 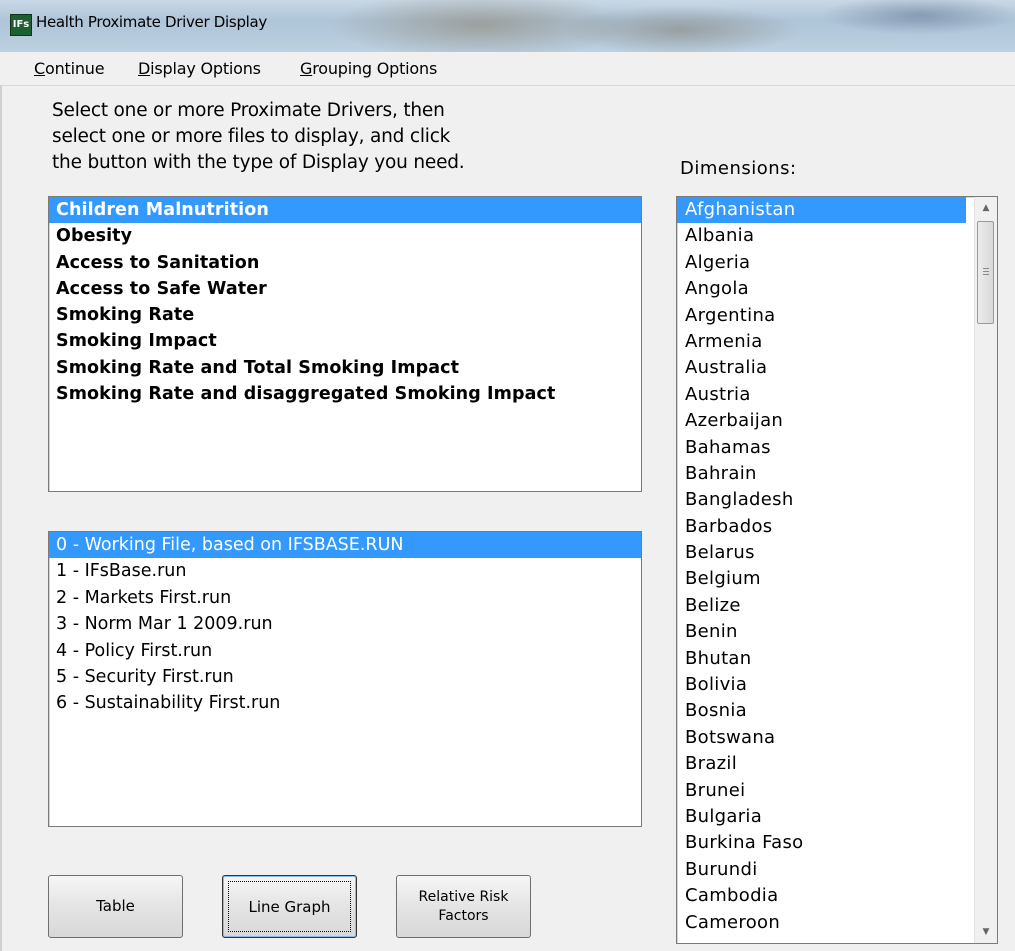 I want to click on dimension-item: Azerbaijan, so click(x=821, y=421).